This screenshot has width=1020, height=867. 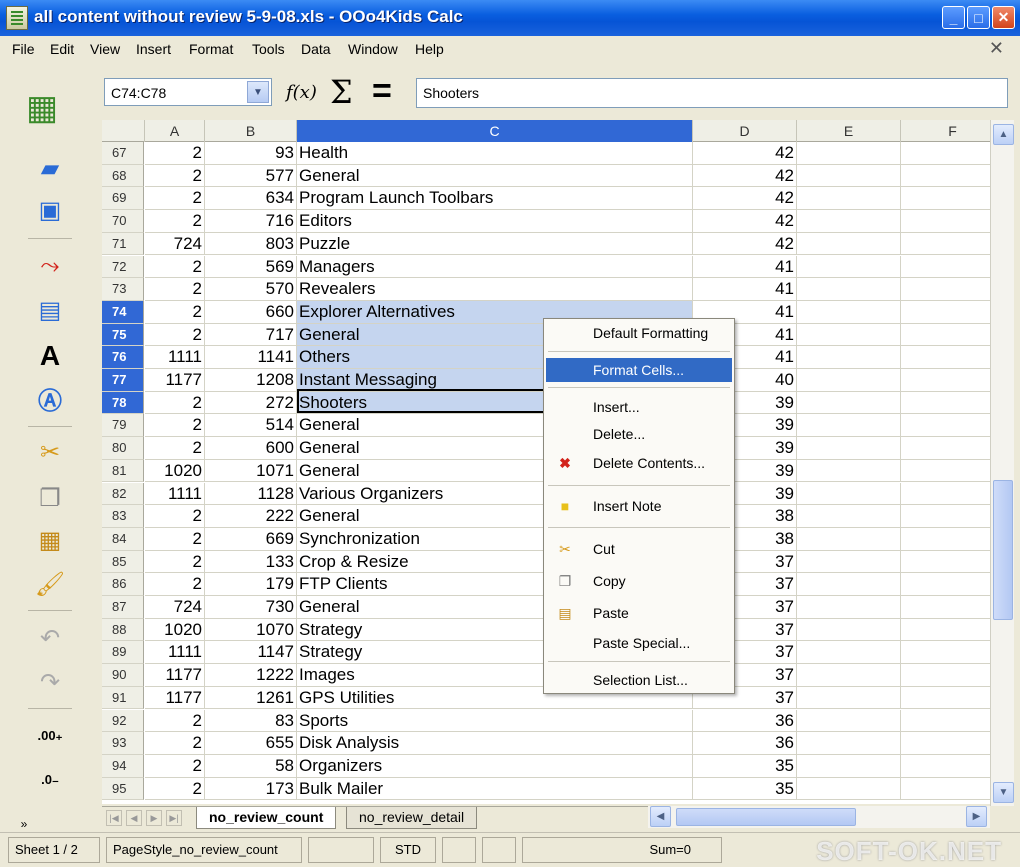 I want to click on cell-b: 173, so click(x=251, y=789).